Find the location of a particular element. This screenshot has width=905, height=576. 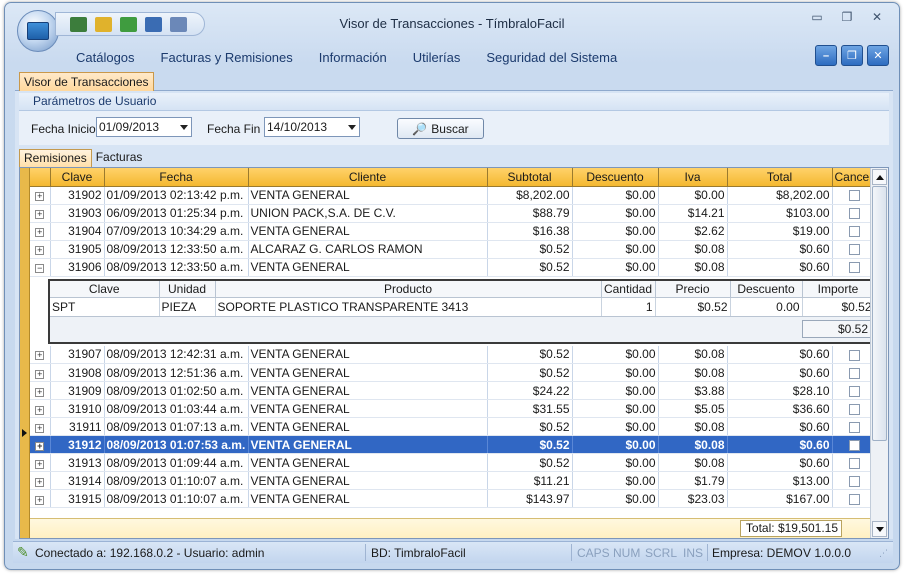

detail-col-unidad: Unidad is located at coordinates (187, 289).